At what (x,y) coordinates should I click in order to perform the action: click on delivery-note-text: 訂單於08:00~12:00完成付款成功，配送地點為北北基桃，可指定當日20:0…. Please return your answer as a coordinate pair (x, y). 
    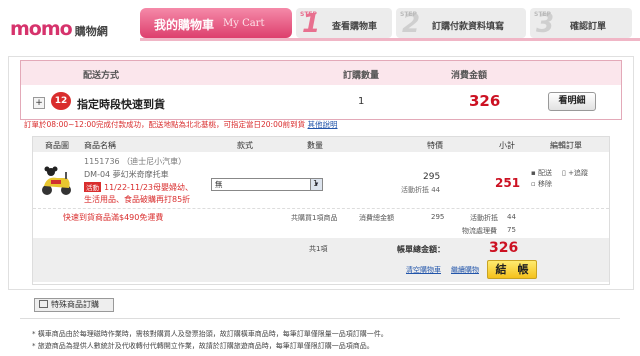
    Looking at the image, I should click on (165, 124).